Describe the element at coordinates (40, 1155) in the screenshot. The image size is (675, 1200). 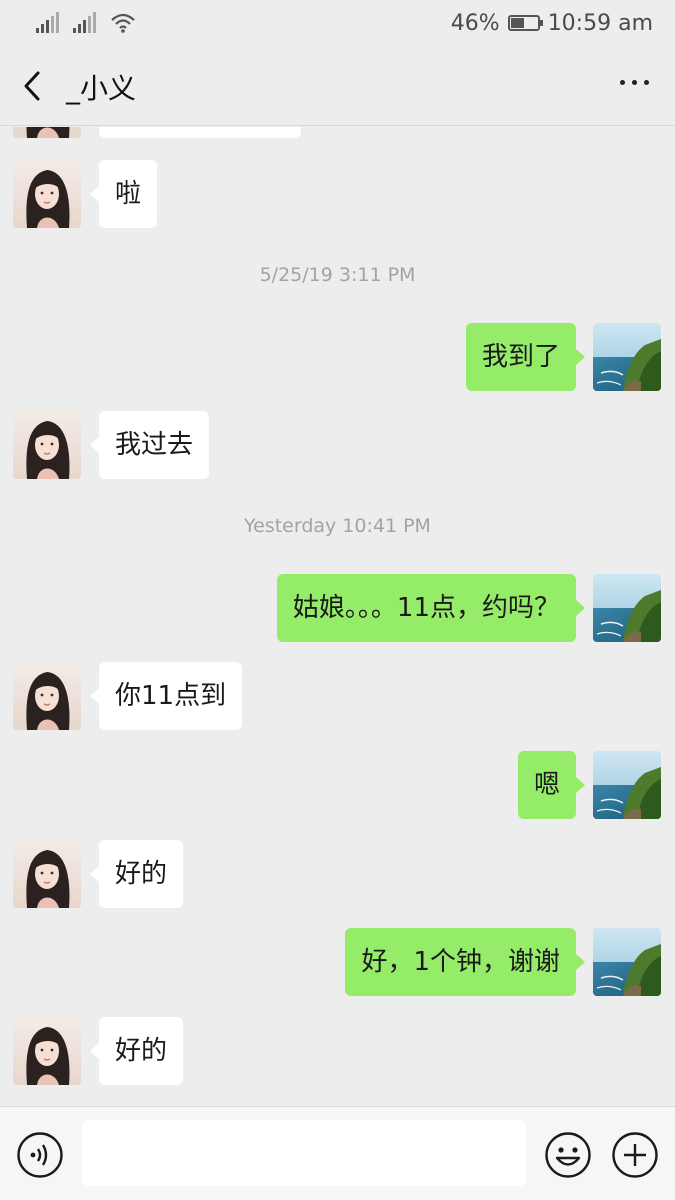
I see `voice-input-icon` at that location.